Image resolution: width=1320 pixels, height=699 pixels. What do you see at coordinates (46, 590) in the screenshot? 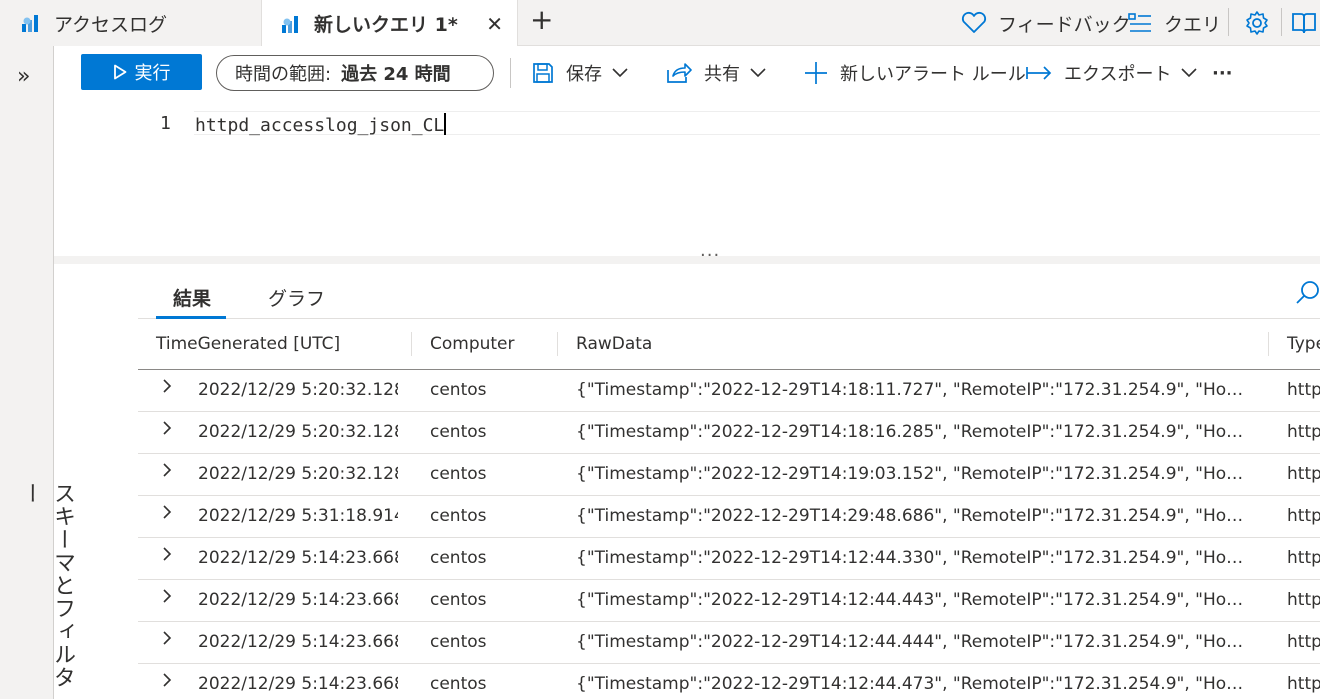
I see `schema-filter-label: スキーマとフィルター` at bounding box center [46, 590].